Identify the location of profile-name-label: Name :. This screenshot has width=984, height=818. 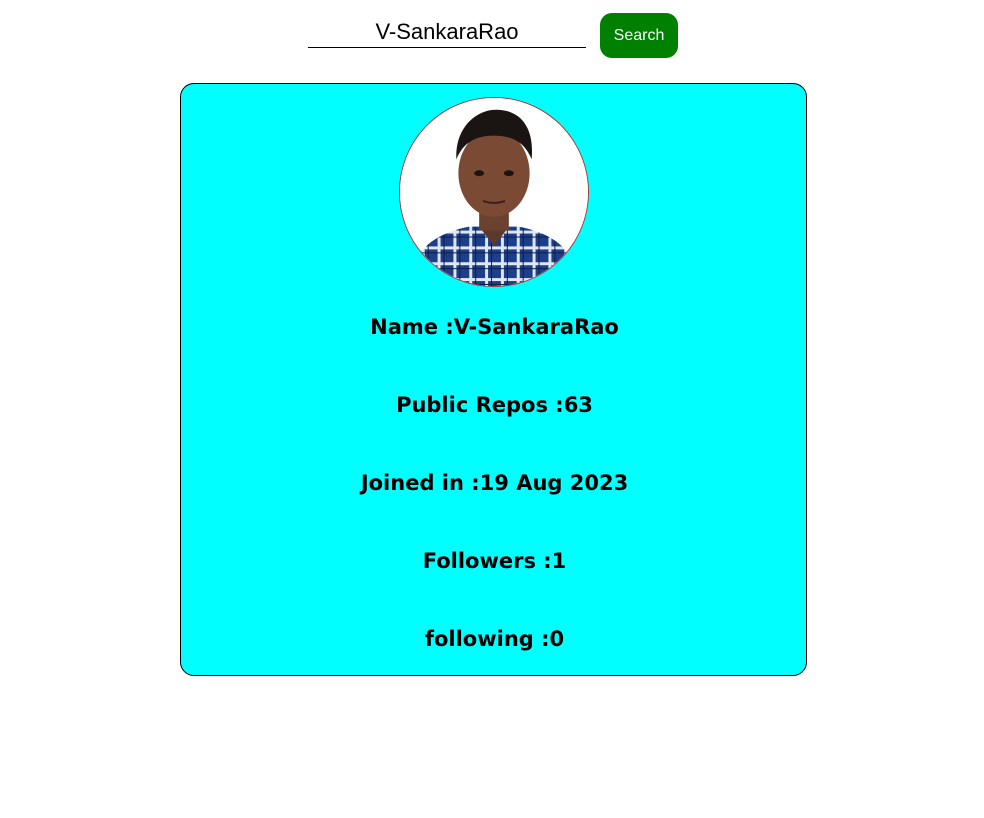
(412, 327).